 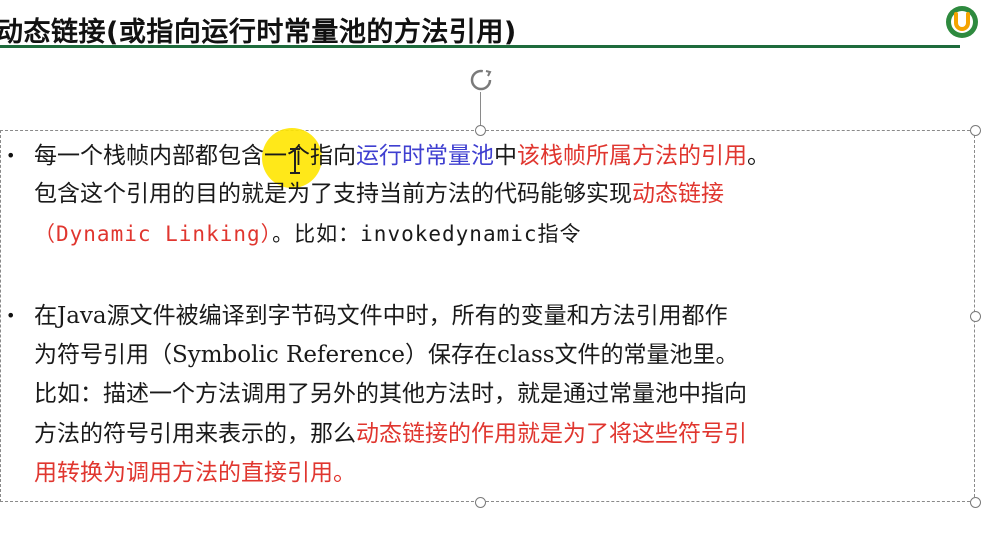 What do you see at coordinates (480, 46) in the screenshot?
I see `title-underline` at bounding box center [480, 46].